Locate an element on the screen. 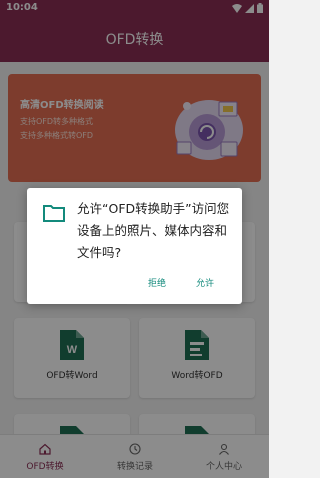  allow-button: 允许 is located at coordinates (205, 282).